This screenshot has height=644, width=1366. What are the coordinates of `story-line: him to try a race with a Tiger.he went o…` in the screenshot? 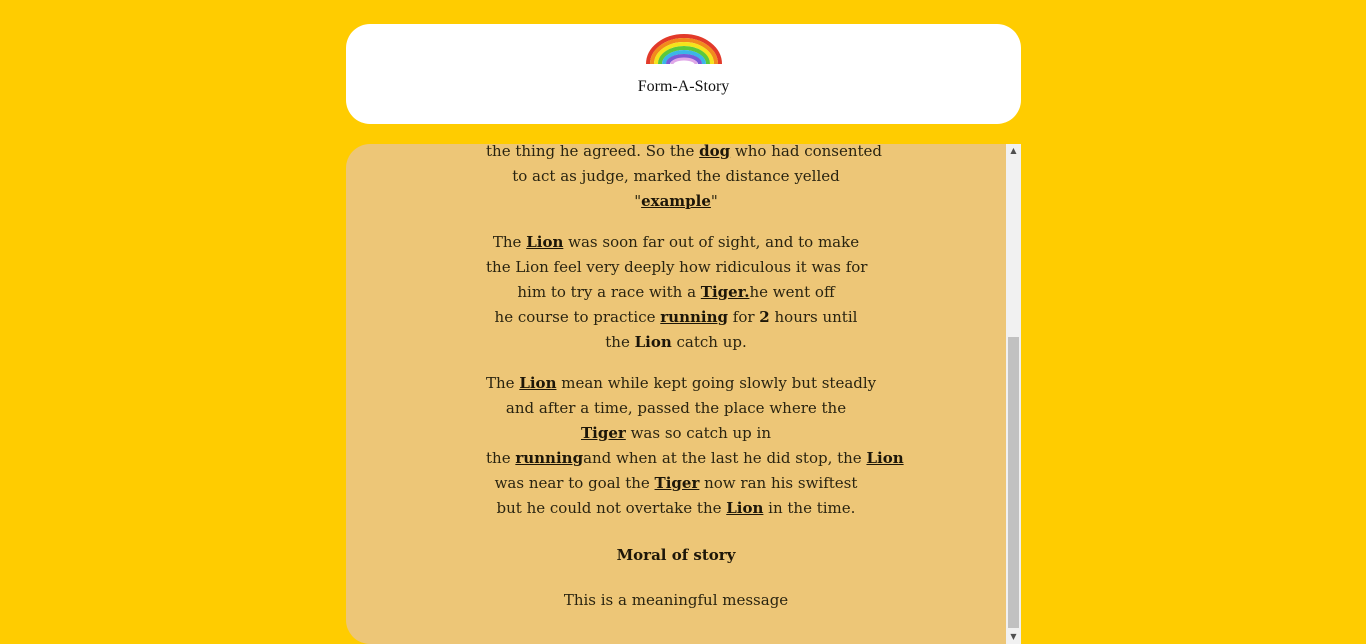 It's located at (676, 292).